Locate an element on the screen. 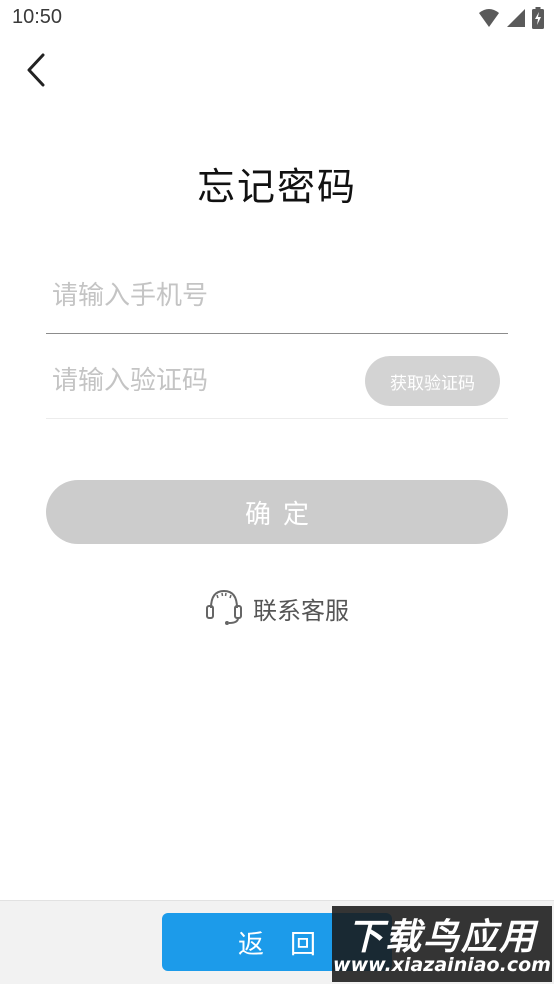 The width and height of the screenshot is (554, 984). verification-code-input is located at coordinates (202, 380).